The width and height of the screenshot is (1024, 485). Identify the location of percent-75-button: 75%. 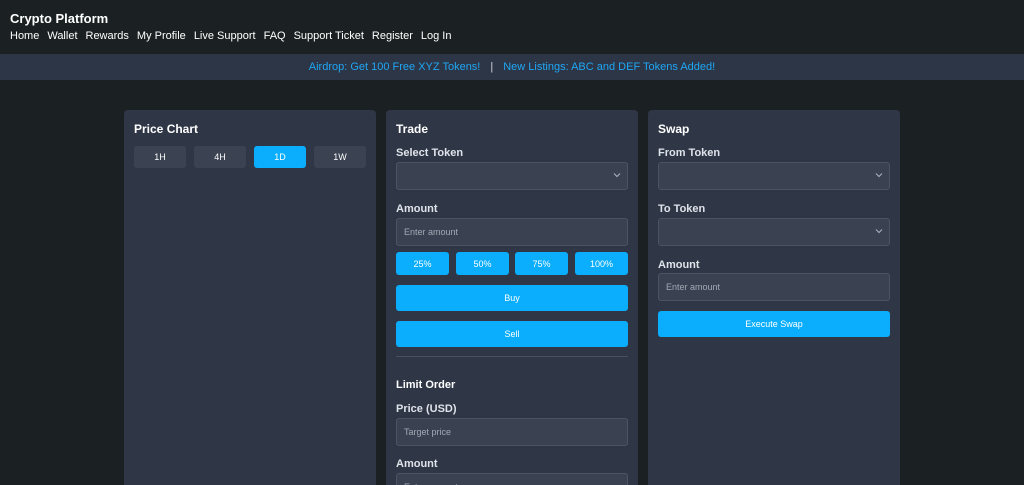
(541, 263).